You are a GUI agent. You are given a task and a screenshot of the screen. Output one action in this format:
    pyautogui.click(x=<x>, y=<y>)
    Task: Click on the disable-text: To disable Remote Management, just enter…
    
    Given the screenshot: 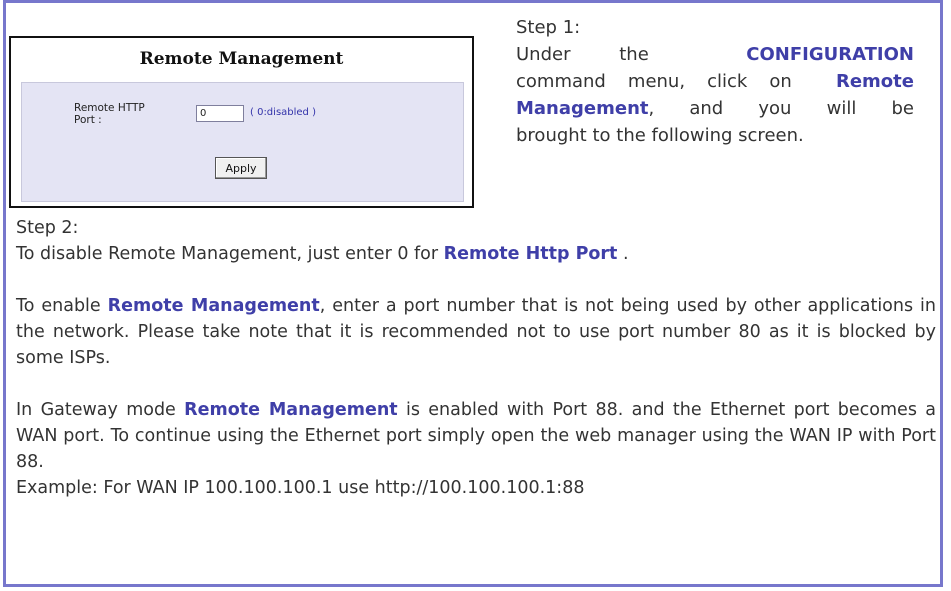 What is the action you would take?
    pyautogui.click(x=230, y=254)
    